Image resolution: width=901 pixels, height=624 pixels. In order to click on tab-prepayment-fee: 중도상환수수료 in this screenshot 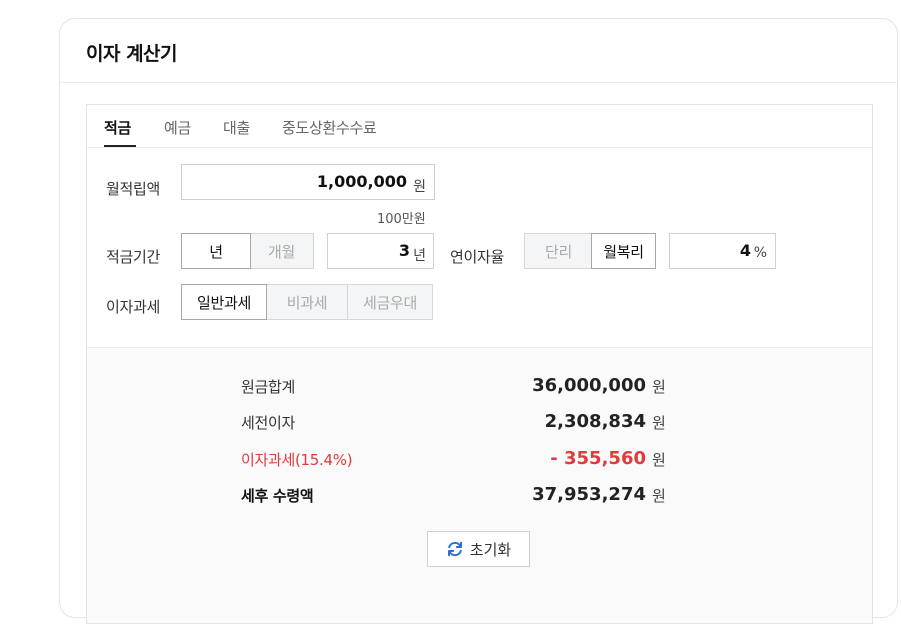, I will do `click(329, 127)`.